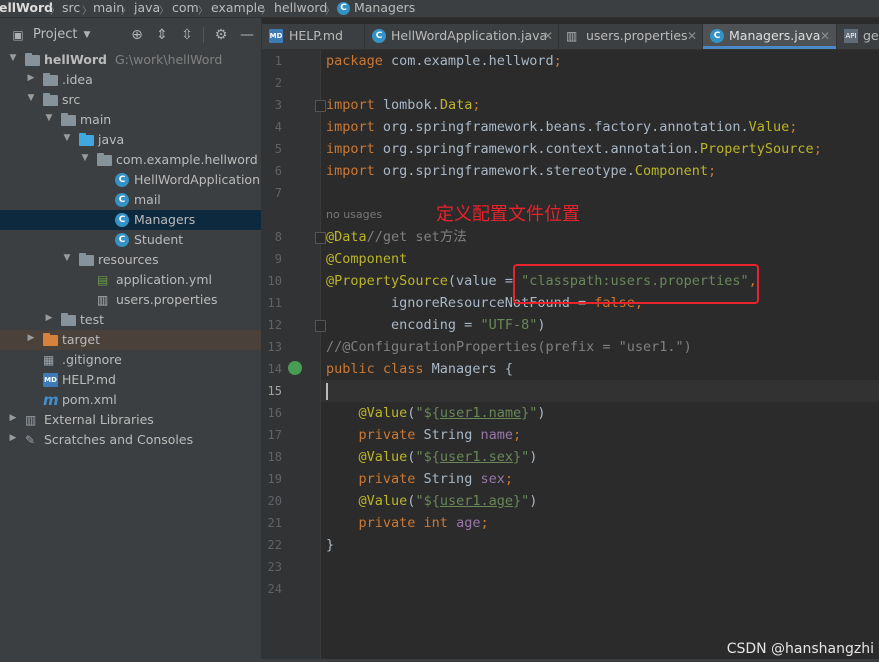 The image size is (879, 662). Describe the element at coordinates (379, 36) in the screenshot. I see `spring-boot-class-icon: C` at that location.